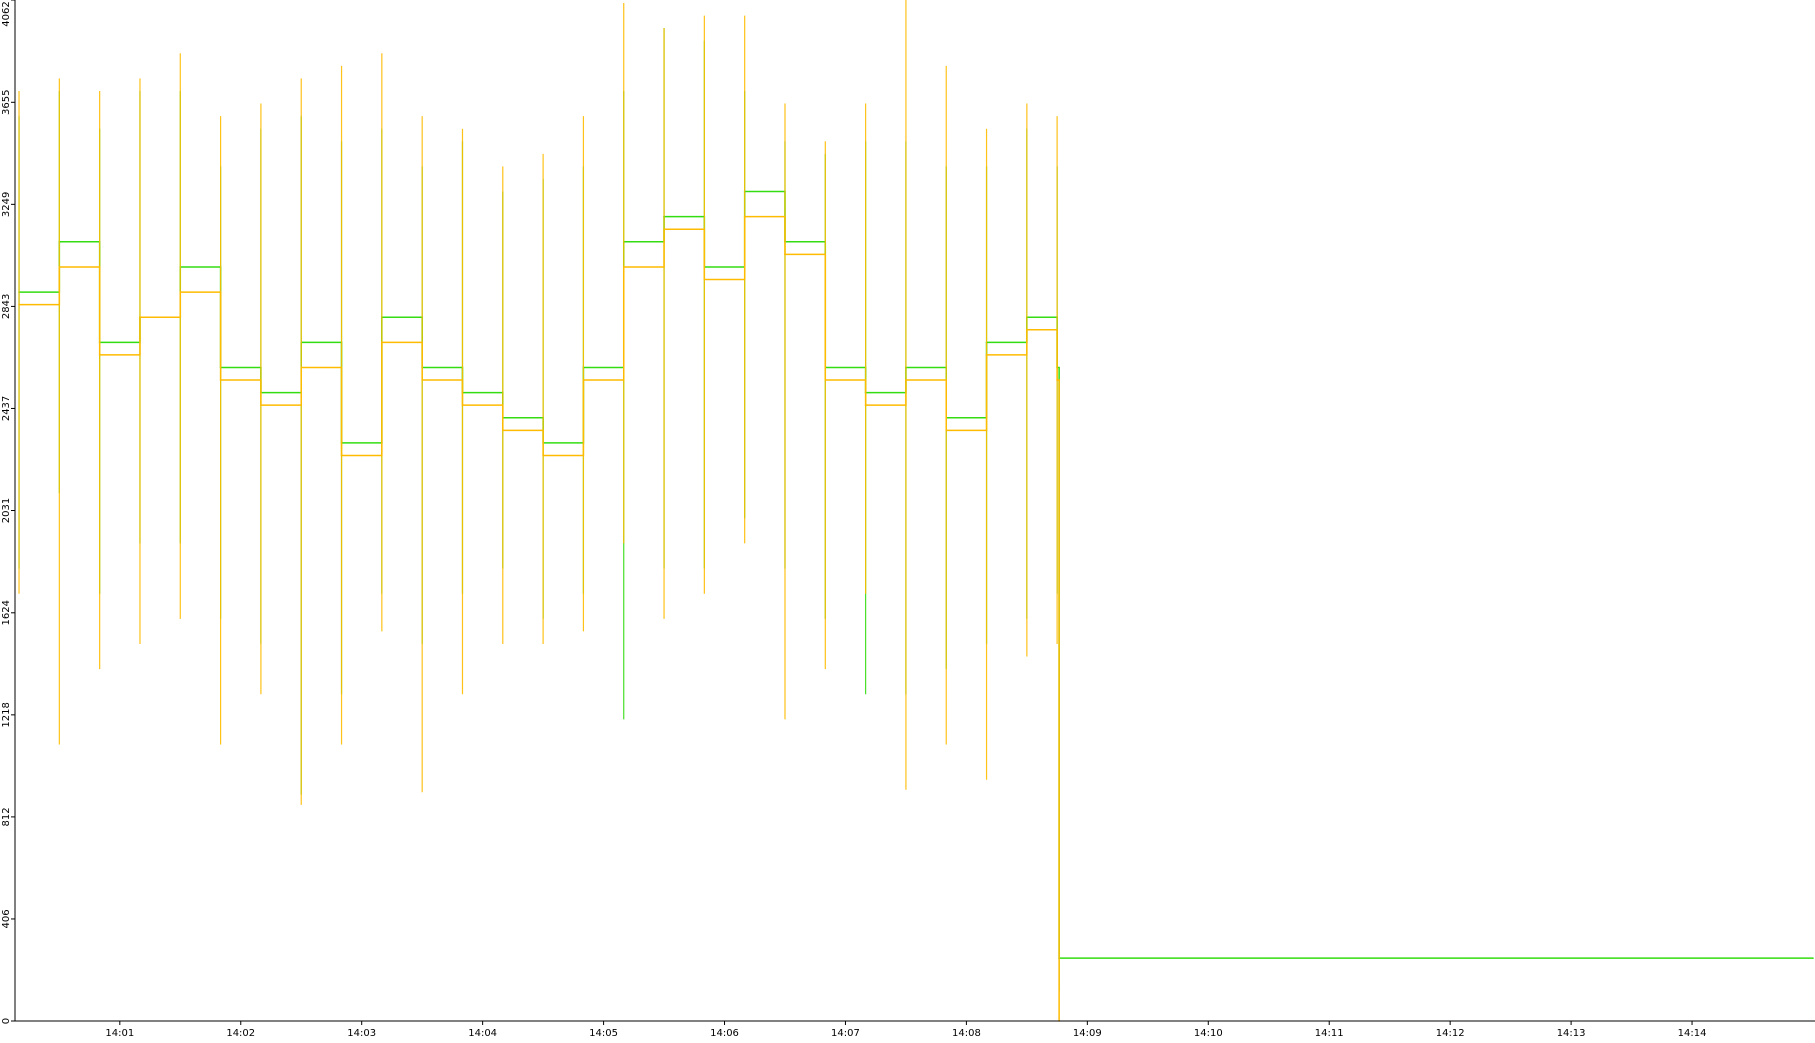  What do you see at coordinates (603, 1033) in the screenshot?
I see `x-tick-label: 14:05` at bounding box center [603, 1033].